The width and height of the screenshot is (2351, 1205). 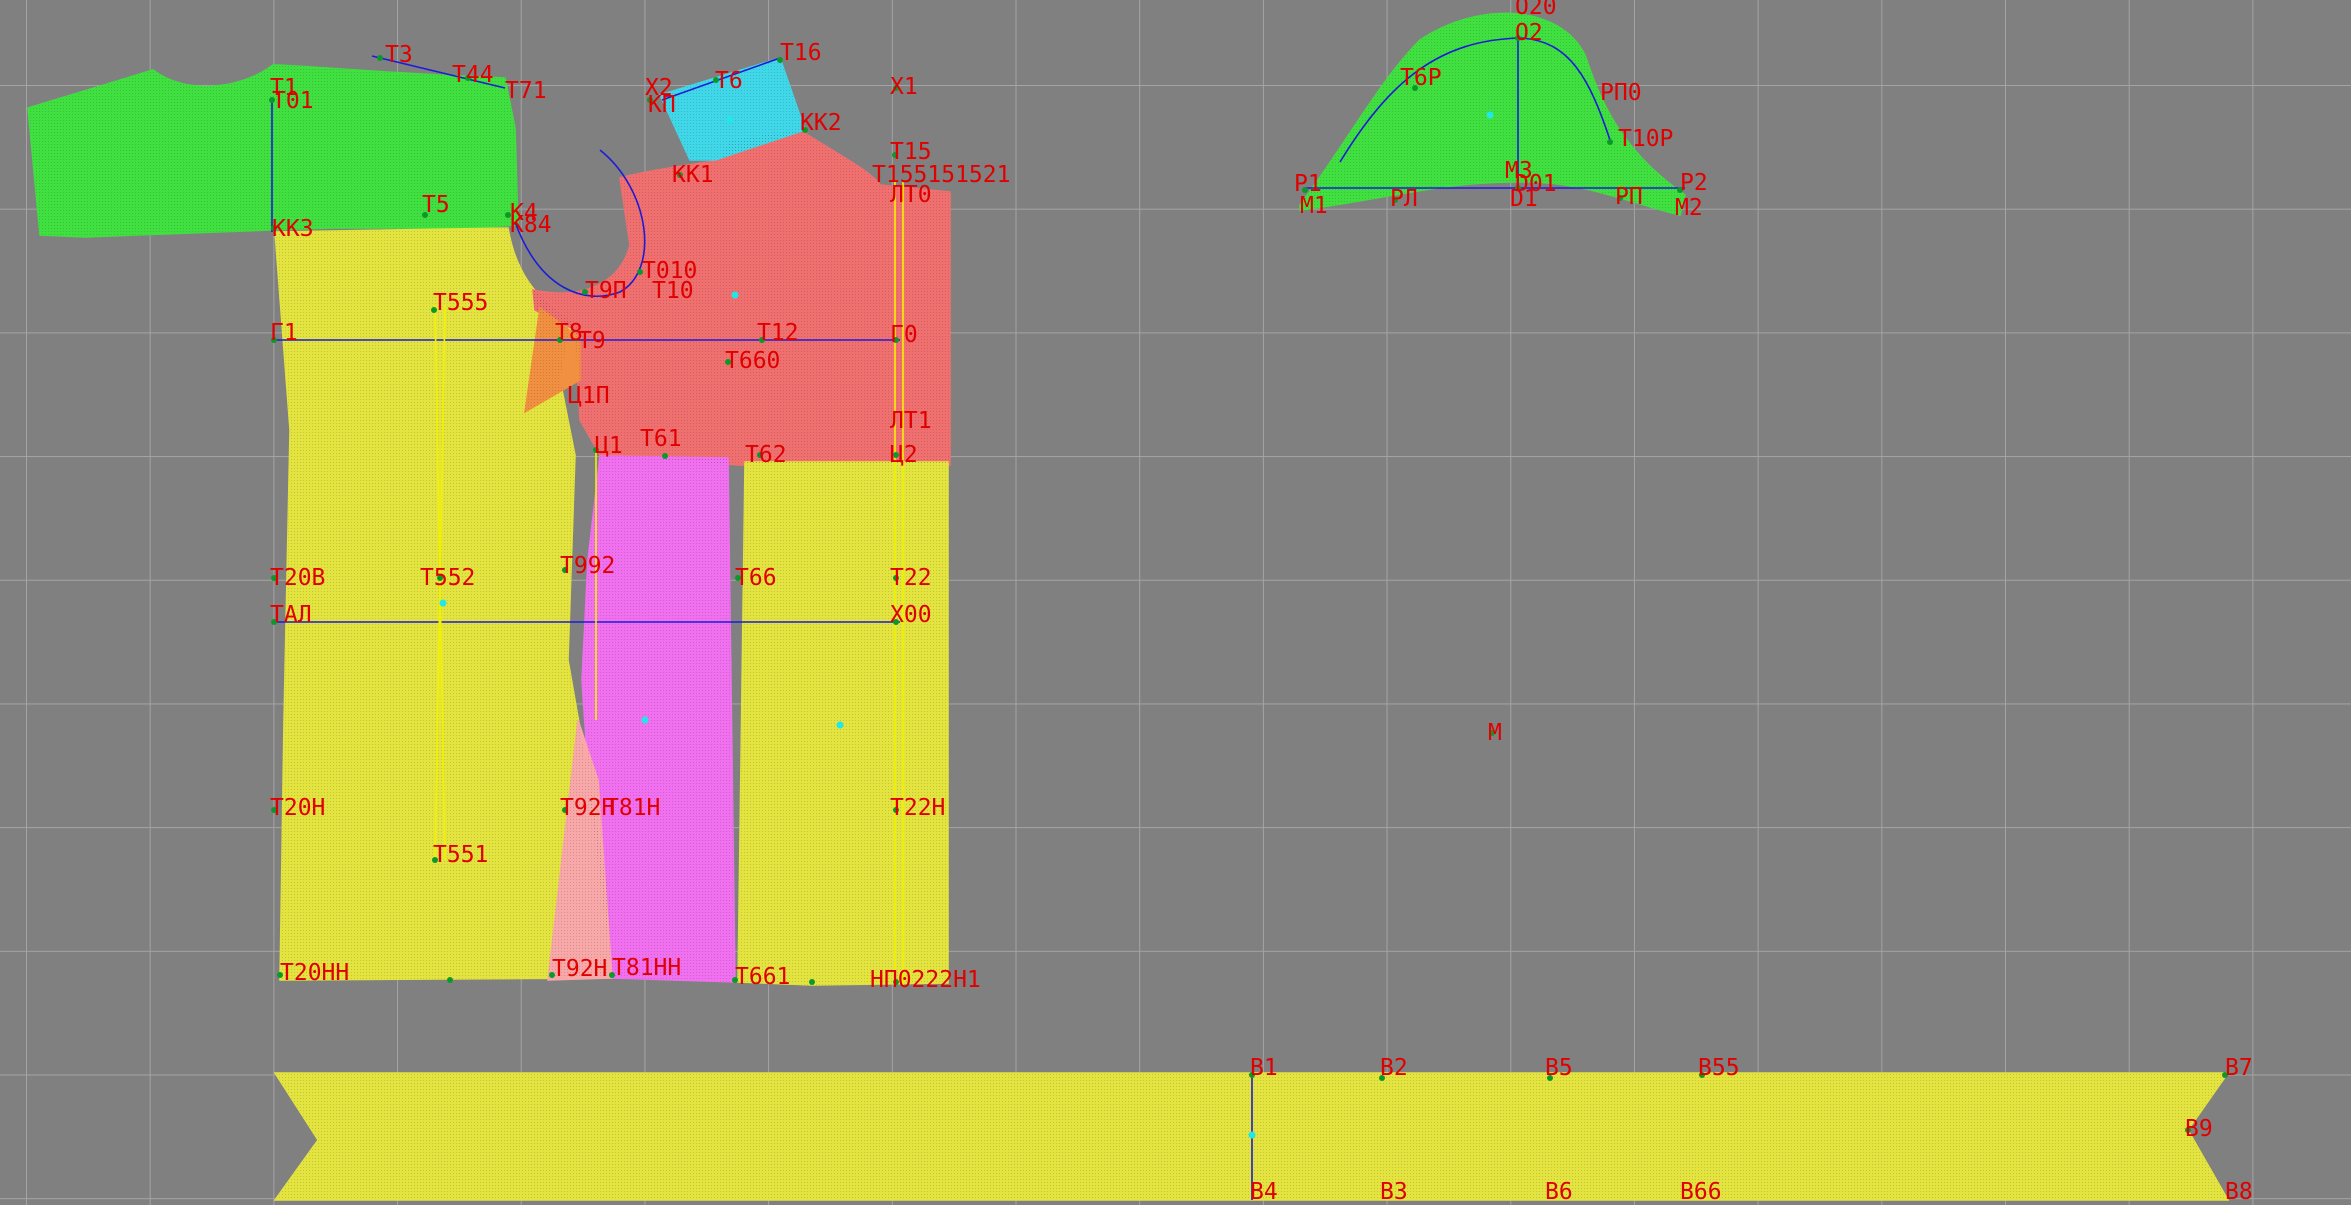 I want to click on point-label: T22H, so click(x=917, y=808).